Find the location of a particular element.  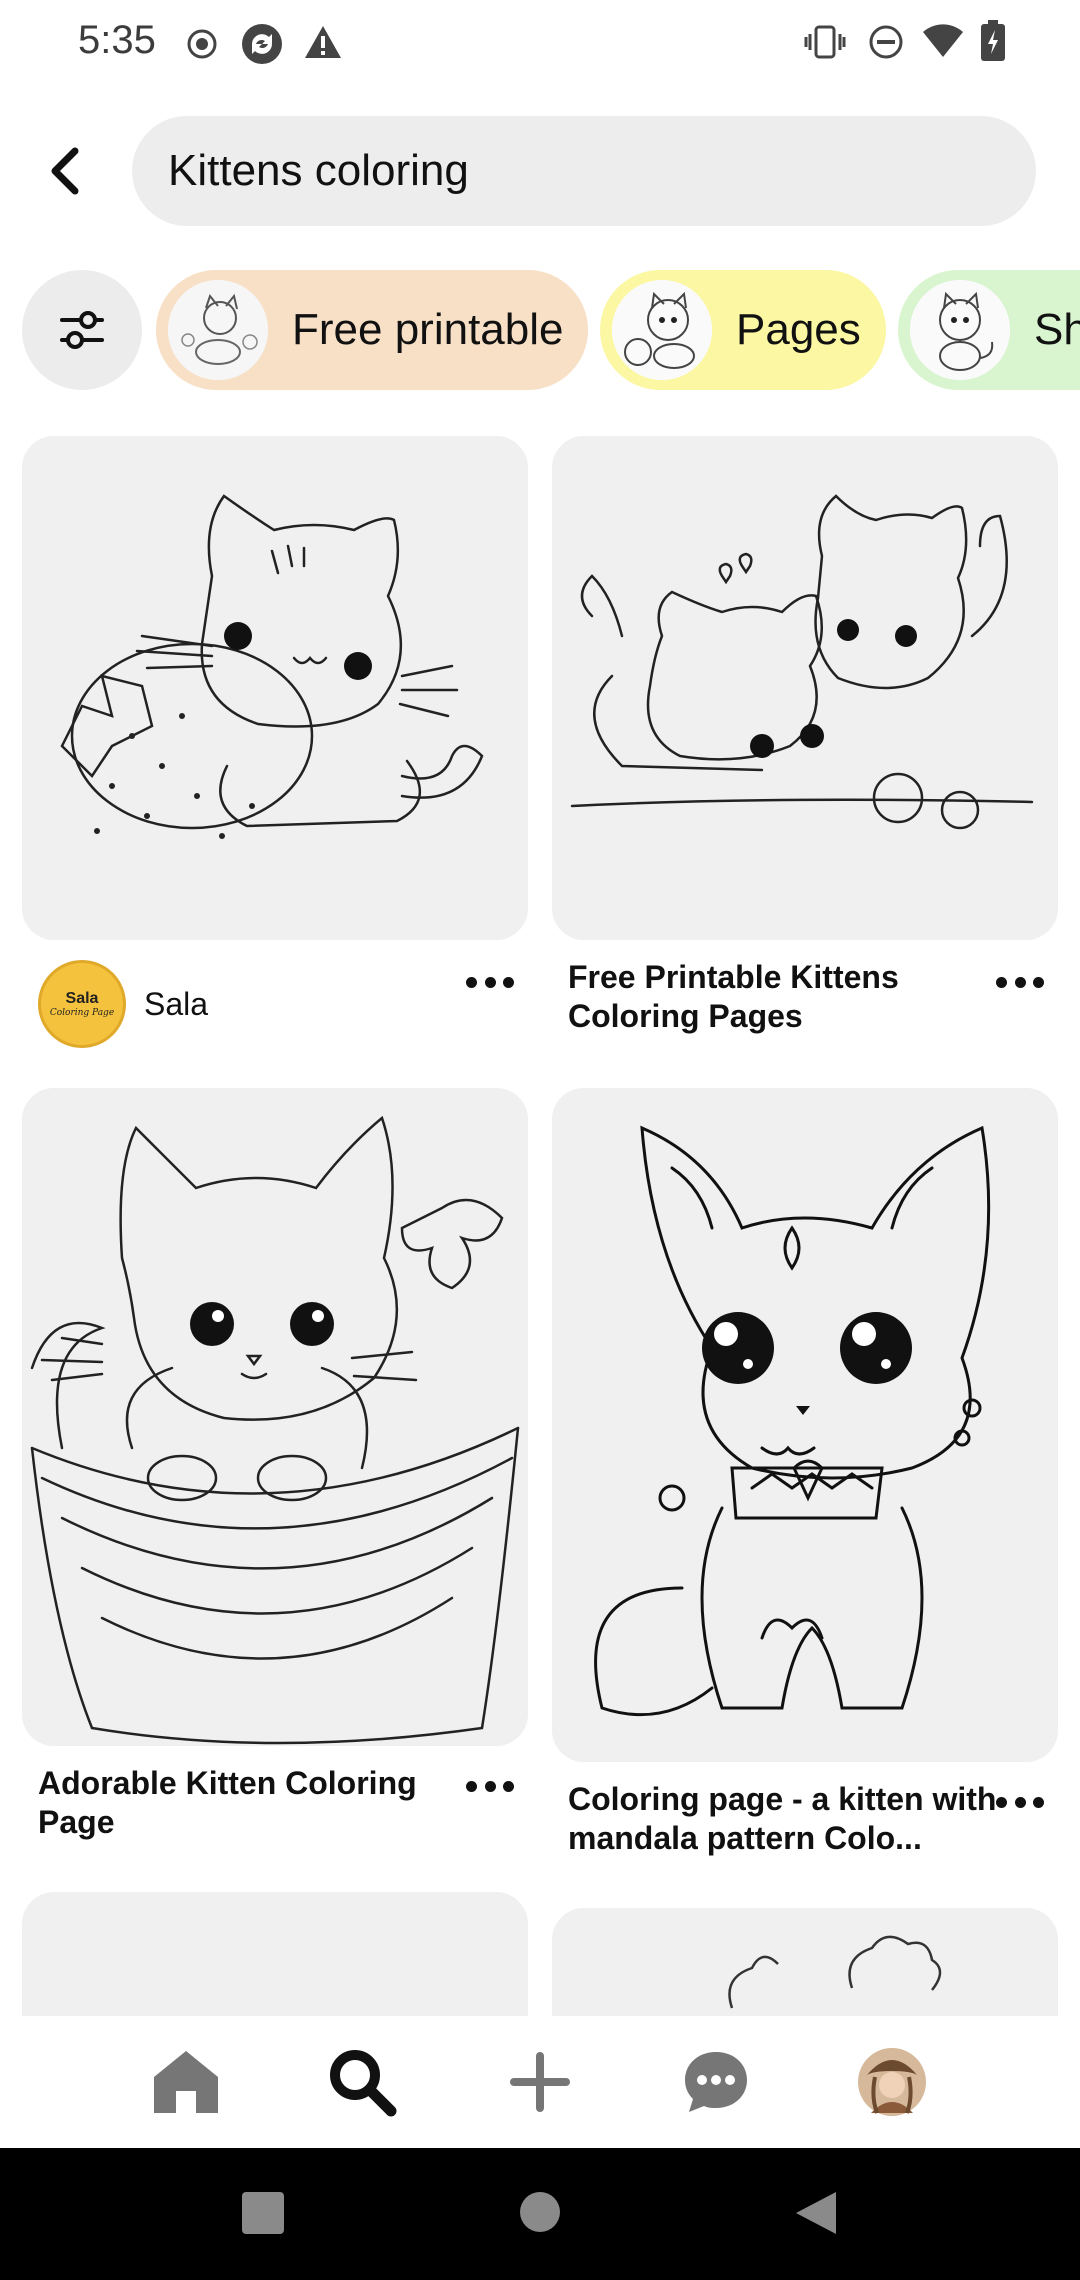

pin-image-kitten-basket is located at coordinates (275, 1417).